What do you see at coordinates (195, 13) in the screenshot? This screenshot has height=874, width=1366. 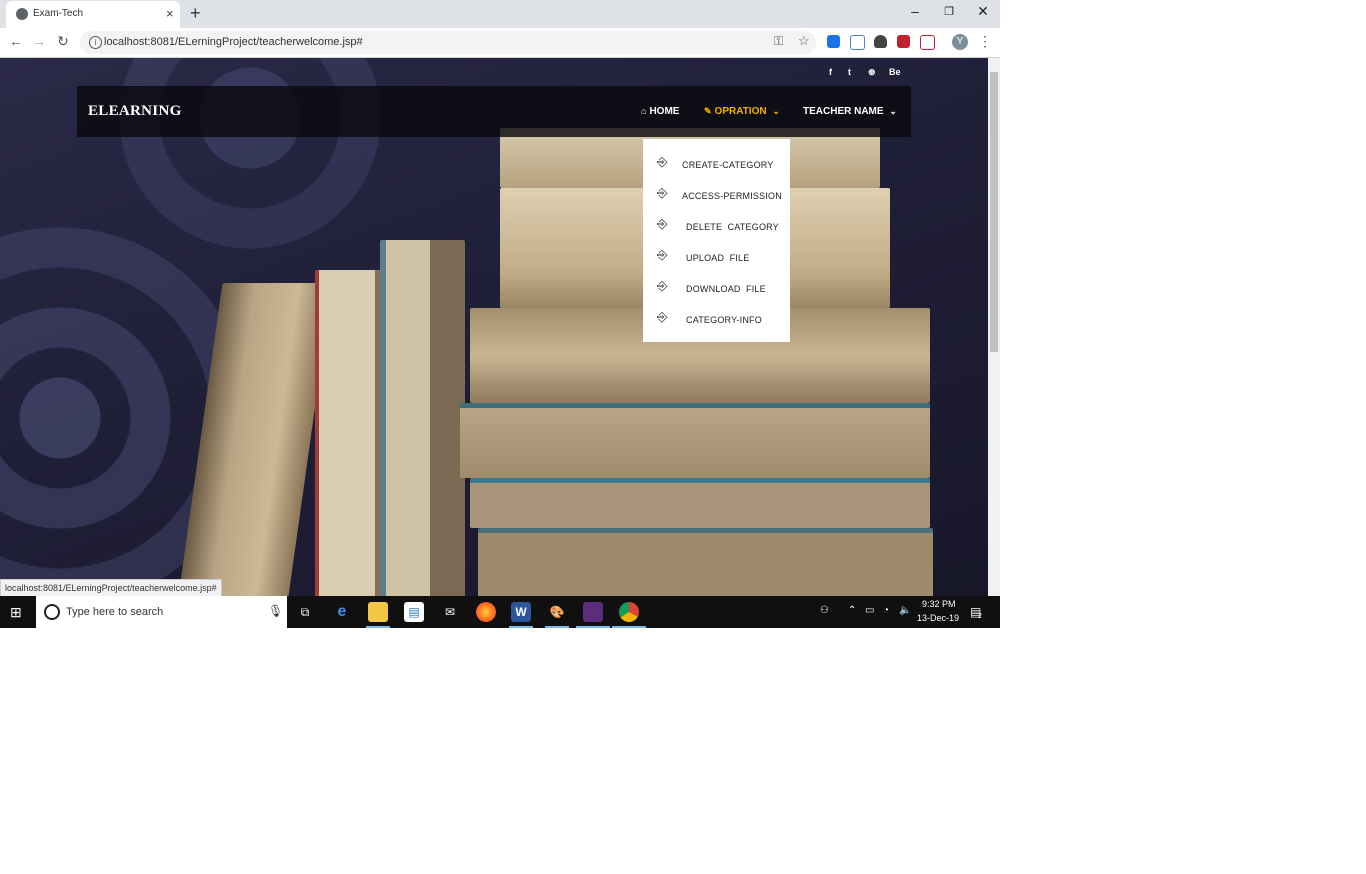 I see `new-tab-button: +` at bounding box center [195, 13].